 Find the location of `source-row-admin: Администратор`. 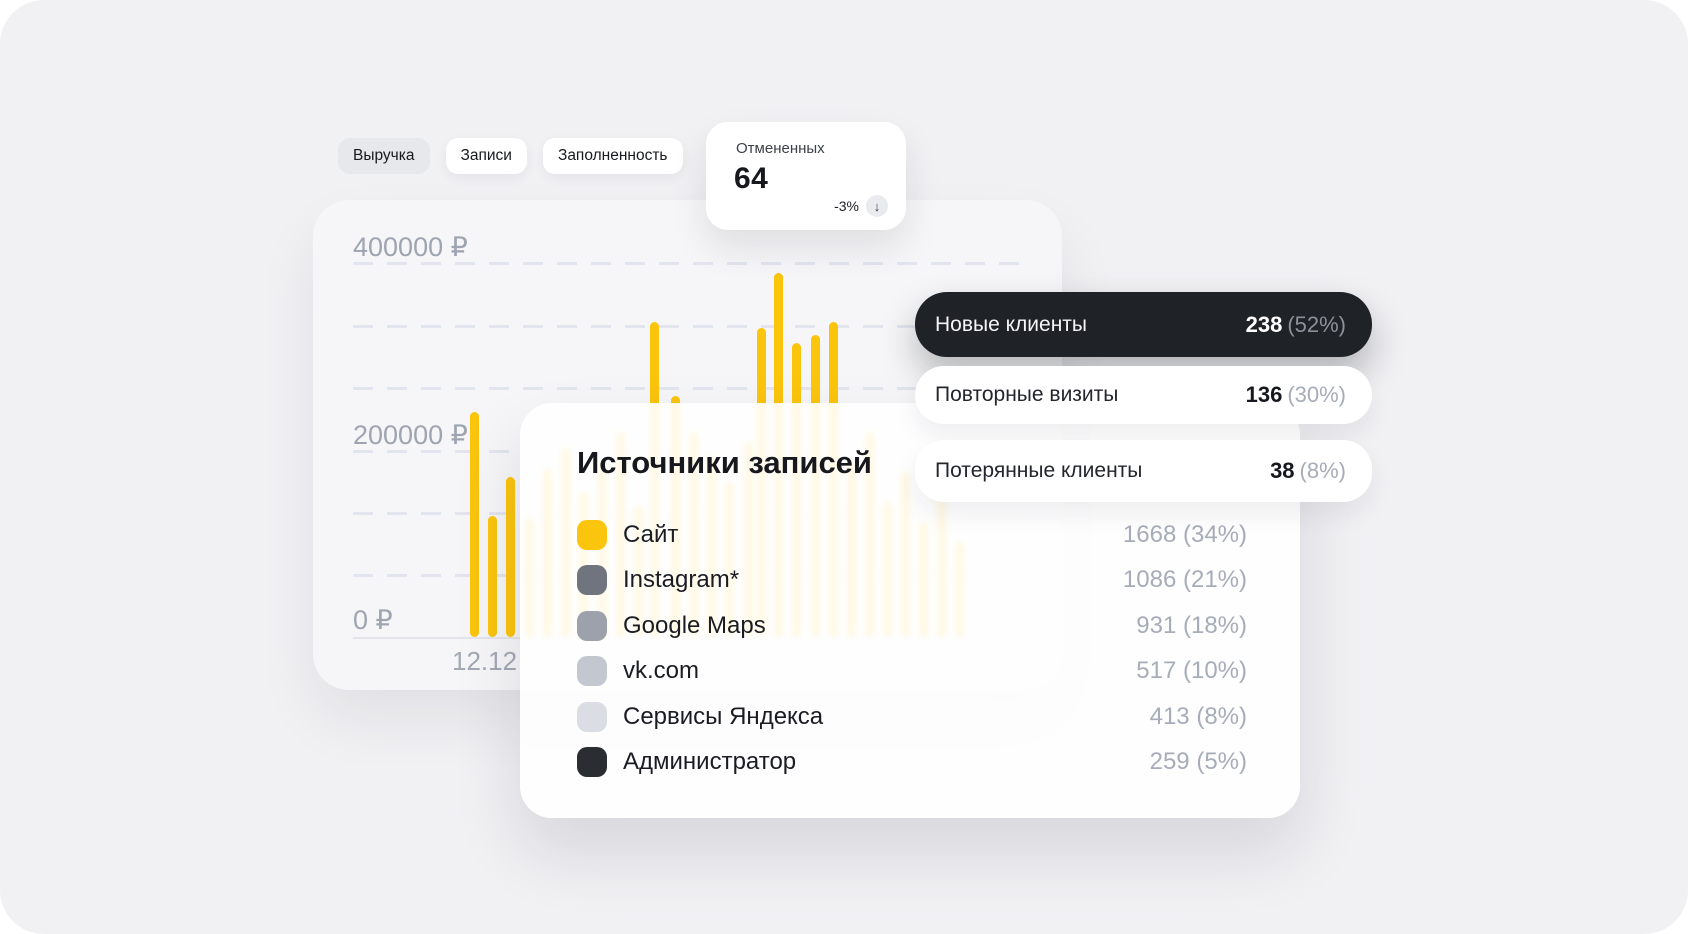

source-row-admin: Администратор is located at coordinates (686, 762).